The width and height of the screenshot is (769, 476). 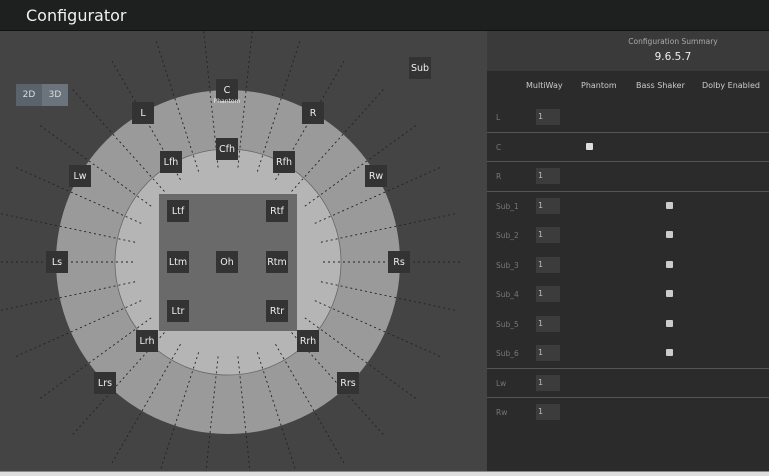 I want to click on summary-row-r: R1, so click(x=628, y=177).